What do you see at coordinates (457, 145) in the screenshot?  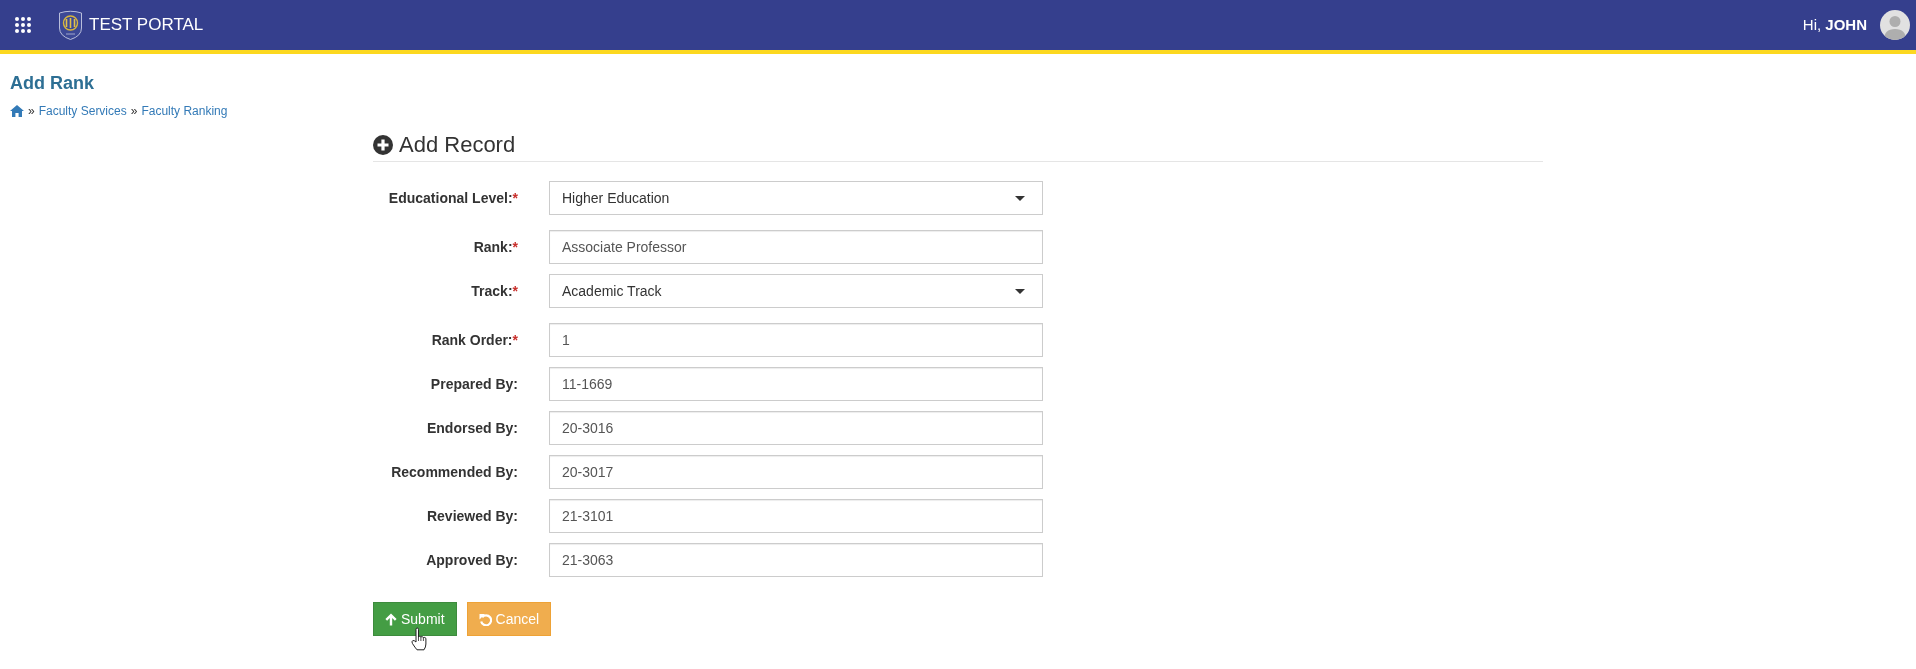 I see `form-title: Add Record` at bounding box center [457, 145].